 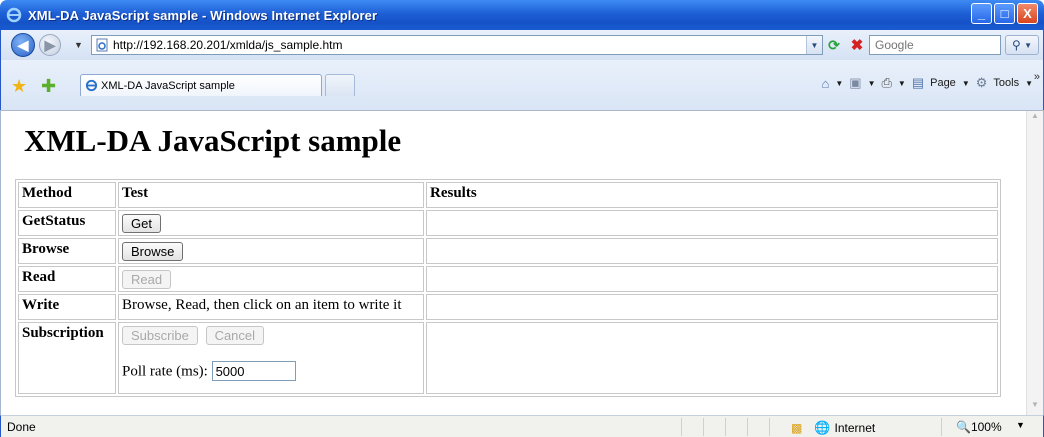 I want to click on command-bar: ⌂ ▼ ▣ ▼ ⎙ ▼ ▤ Page ▼ ⚙ Tools ▼, so click(x=927, y=83).